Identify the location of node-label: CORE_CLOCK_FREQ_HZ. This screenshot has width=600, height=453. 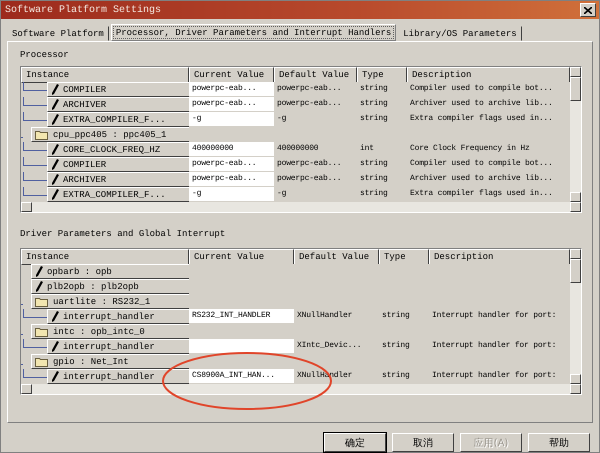
(111, 149).